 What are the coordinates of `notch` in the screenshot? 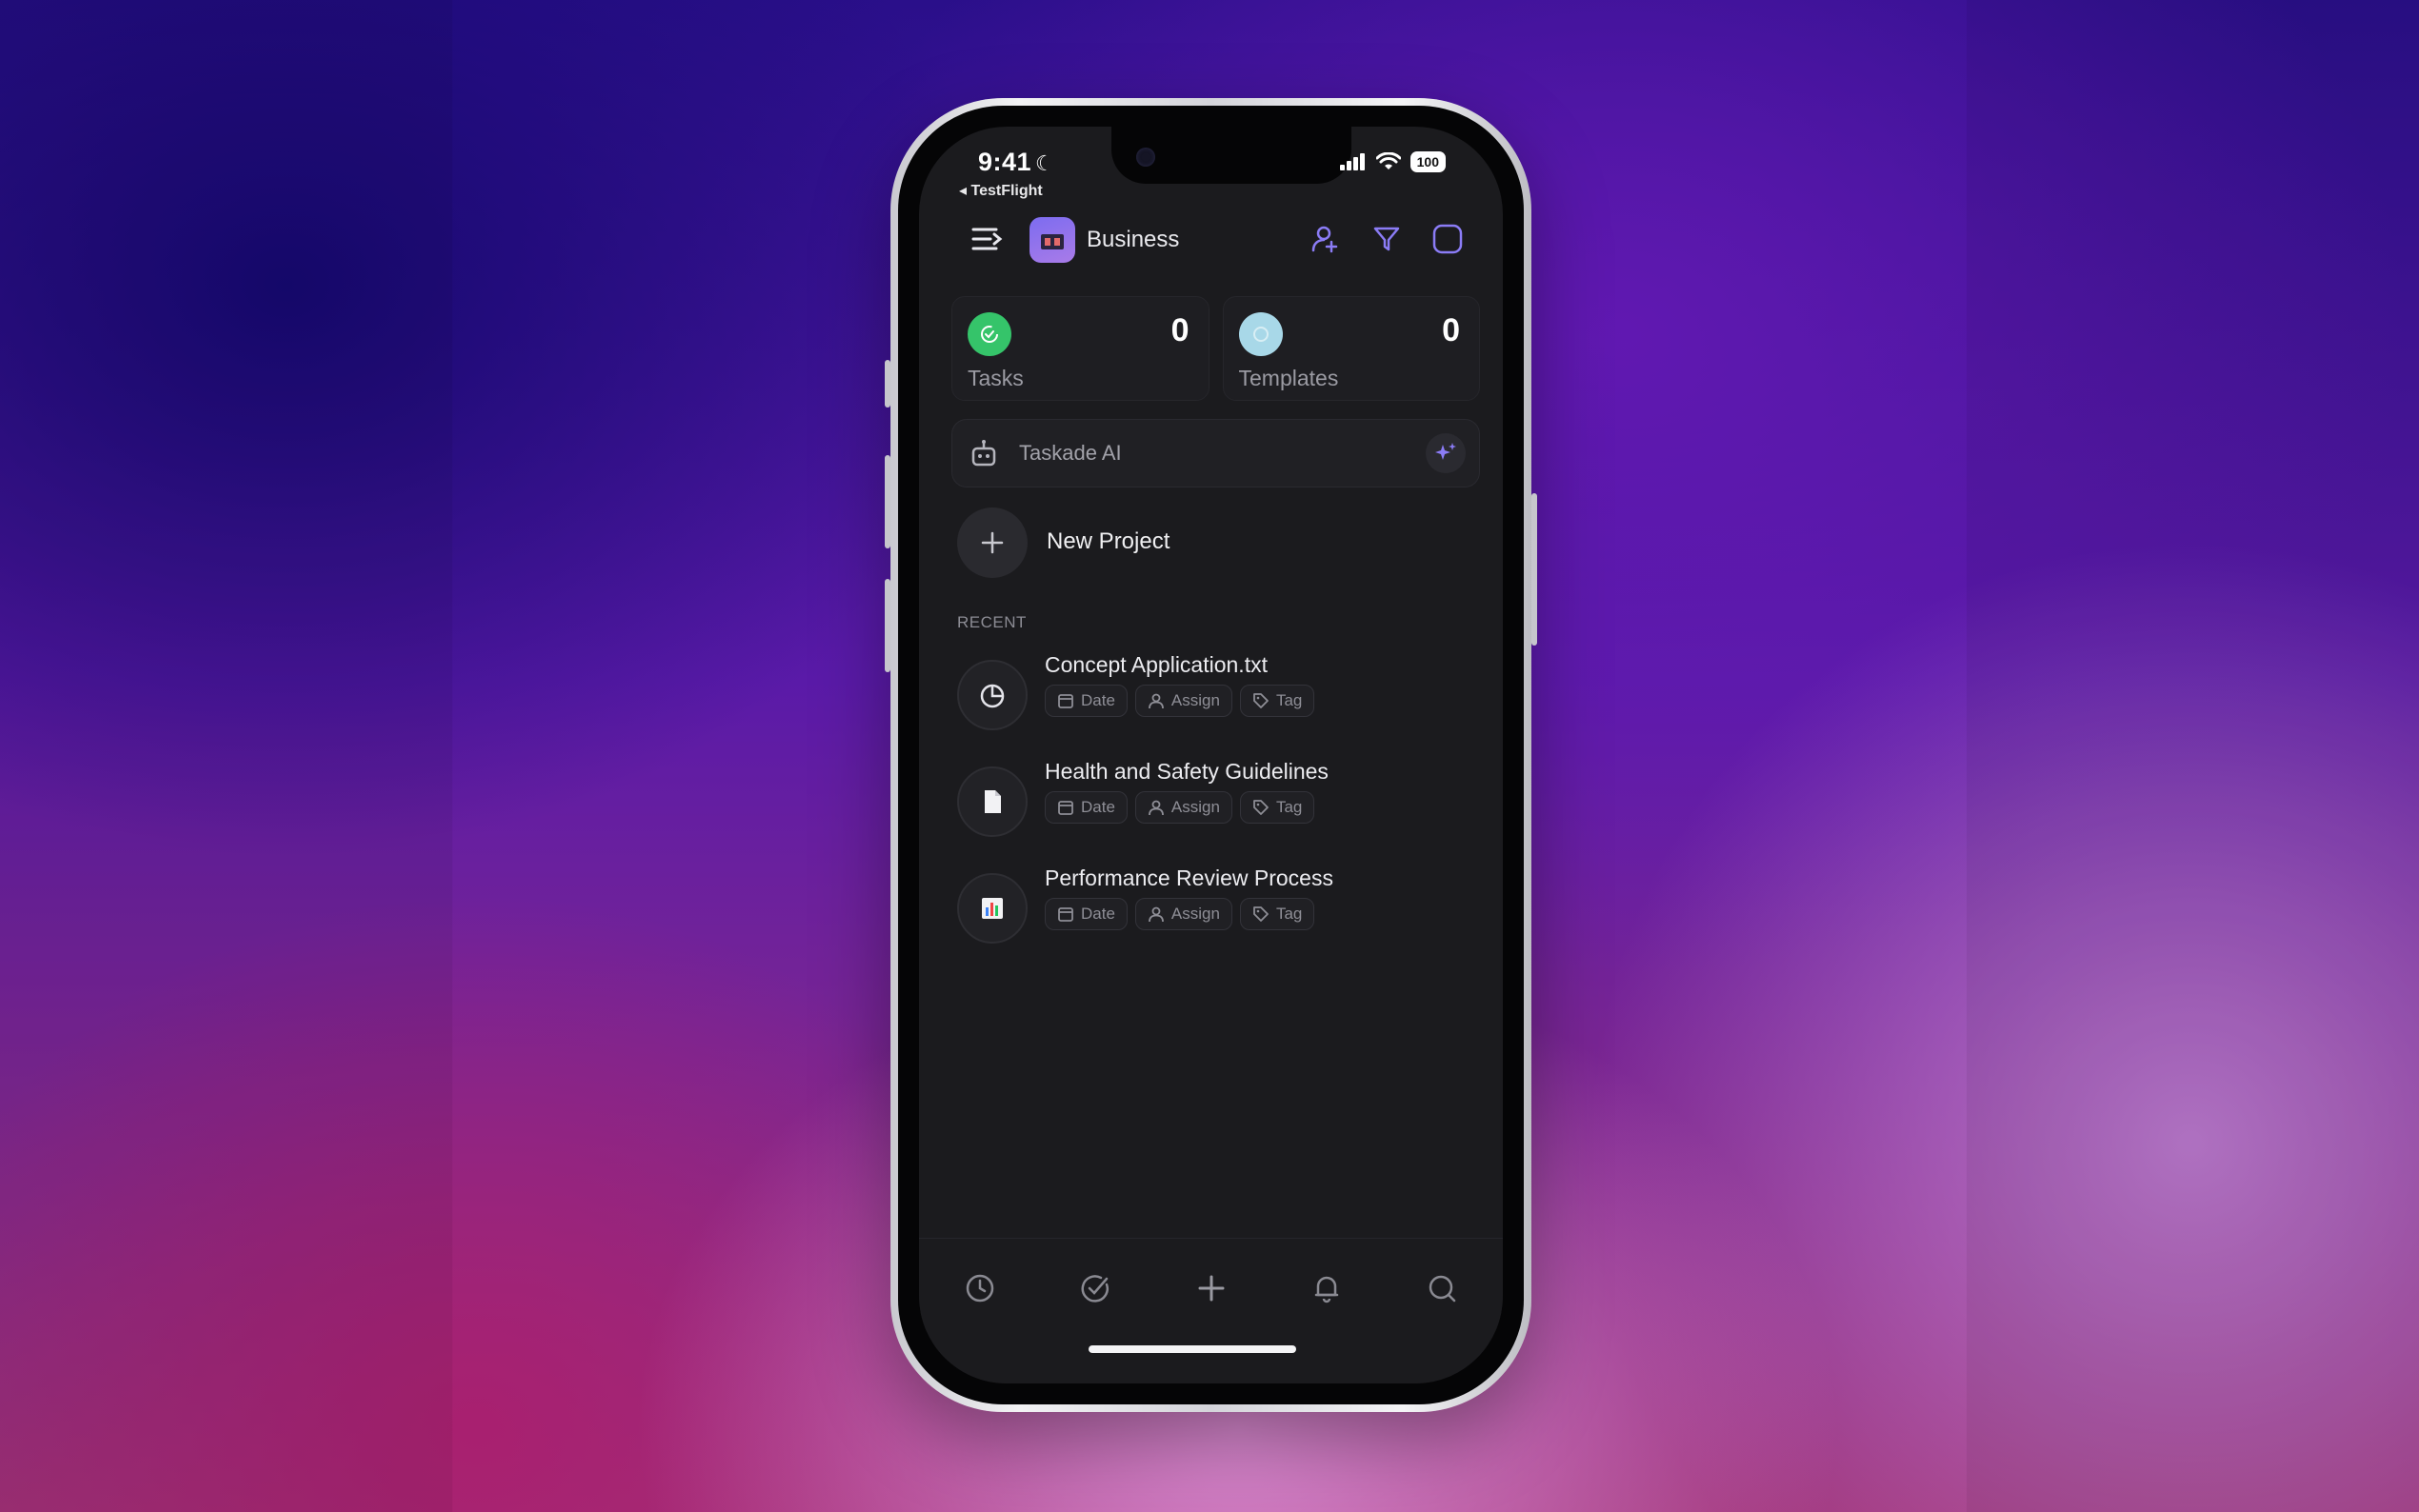 It's located at (1231, 155).